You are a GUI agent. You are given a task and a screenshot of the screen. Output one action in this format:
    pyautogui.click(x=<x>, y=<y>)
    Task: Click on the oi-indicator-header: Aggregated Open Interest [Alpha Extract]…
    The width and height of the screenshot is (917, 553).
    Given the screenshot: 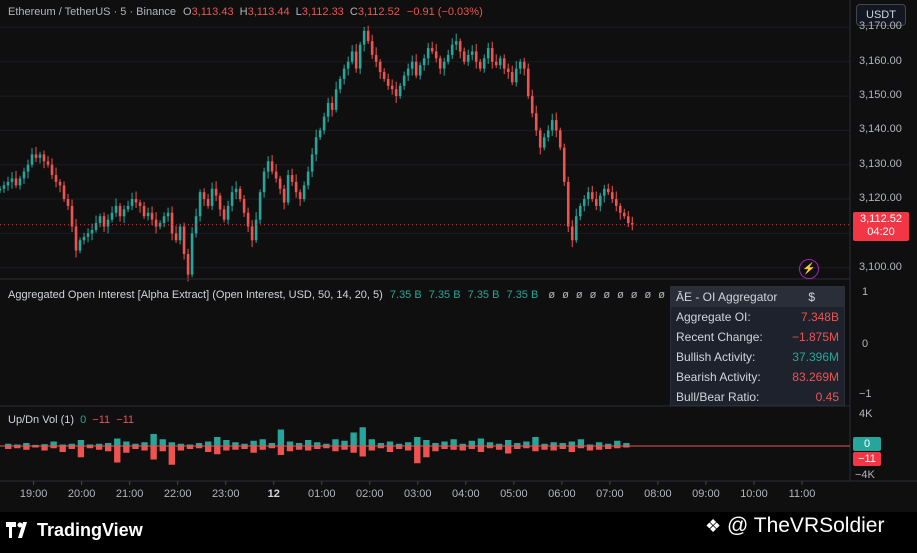 What is the action you would take?
    pyautogui.click(x=371, y=295)
    